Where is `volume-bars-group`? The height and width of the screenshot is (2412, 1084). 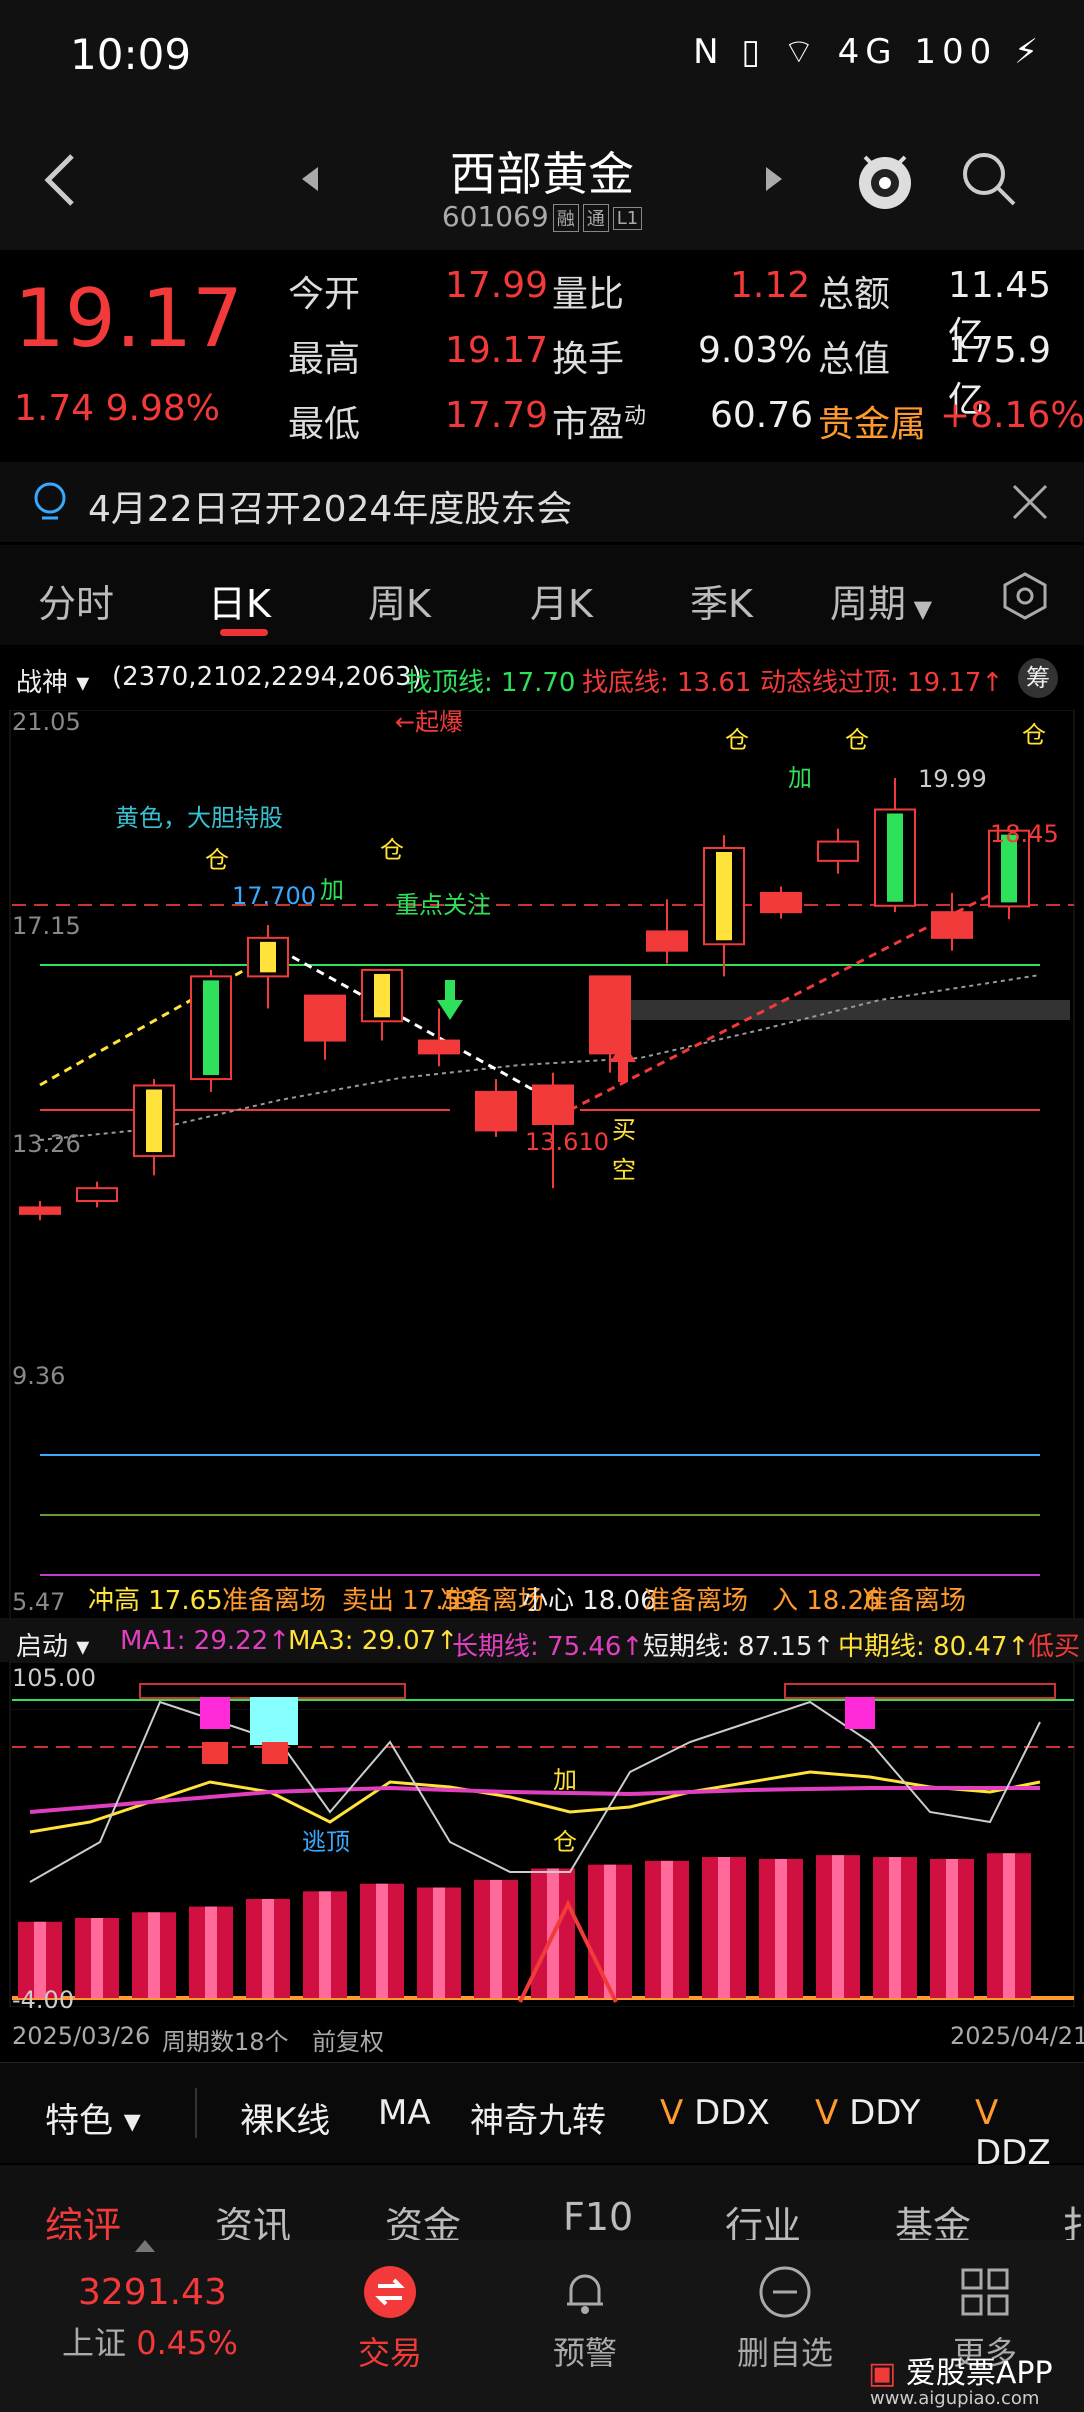
volume-bars-group is located at coordinates (524, 1925).